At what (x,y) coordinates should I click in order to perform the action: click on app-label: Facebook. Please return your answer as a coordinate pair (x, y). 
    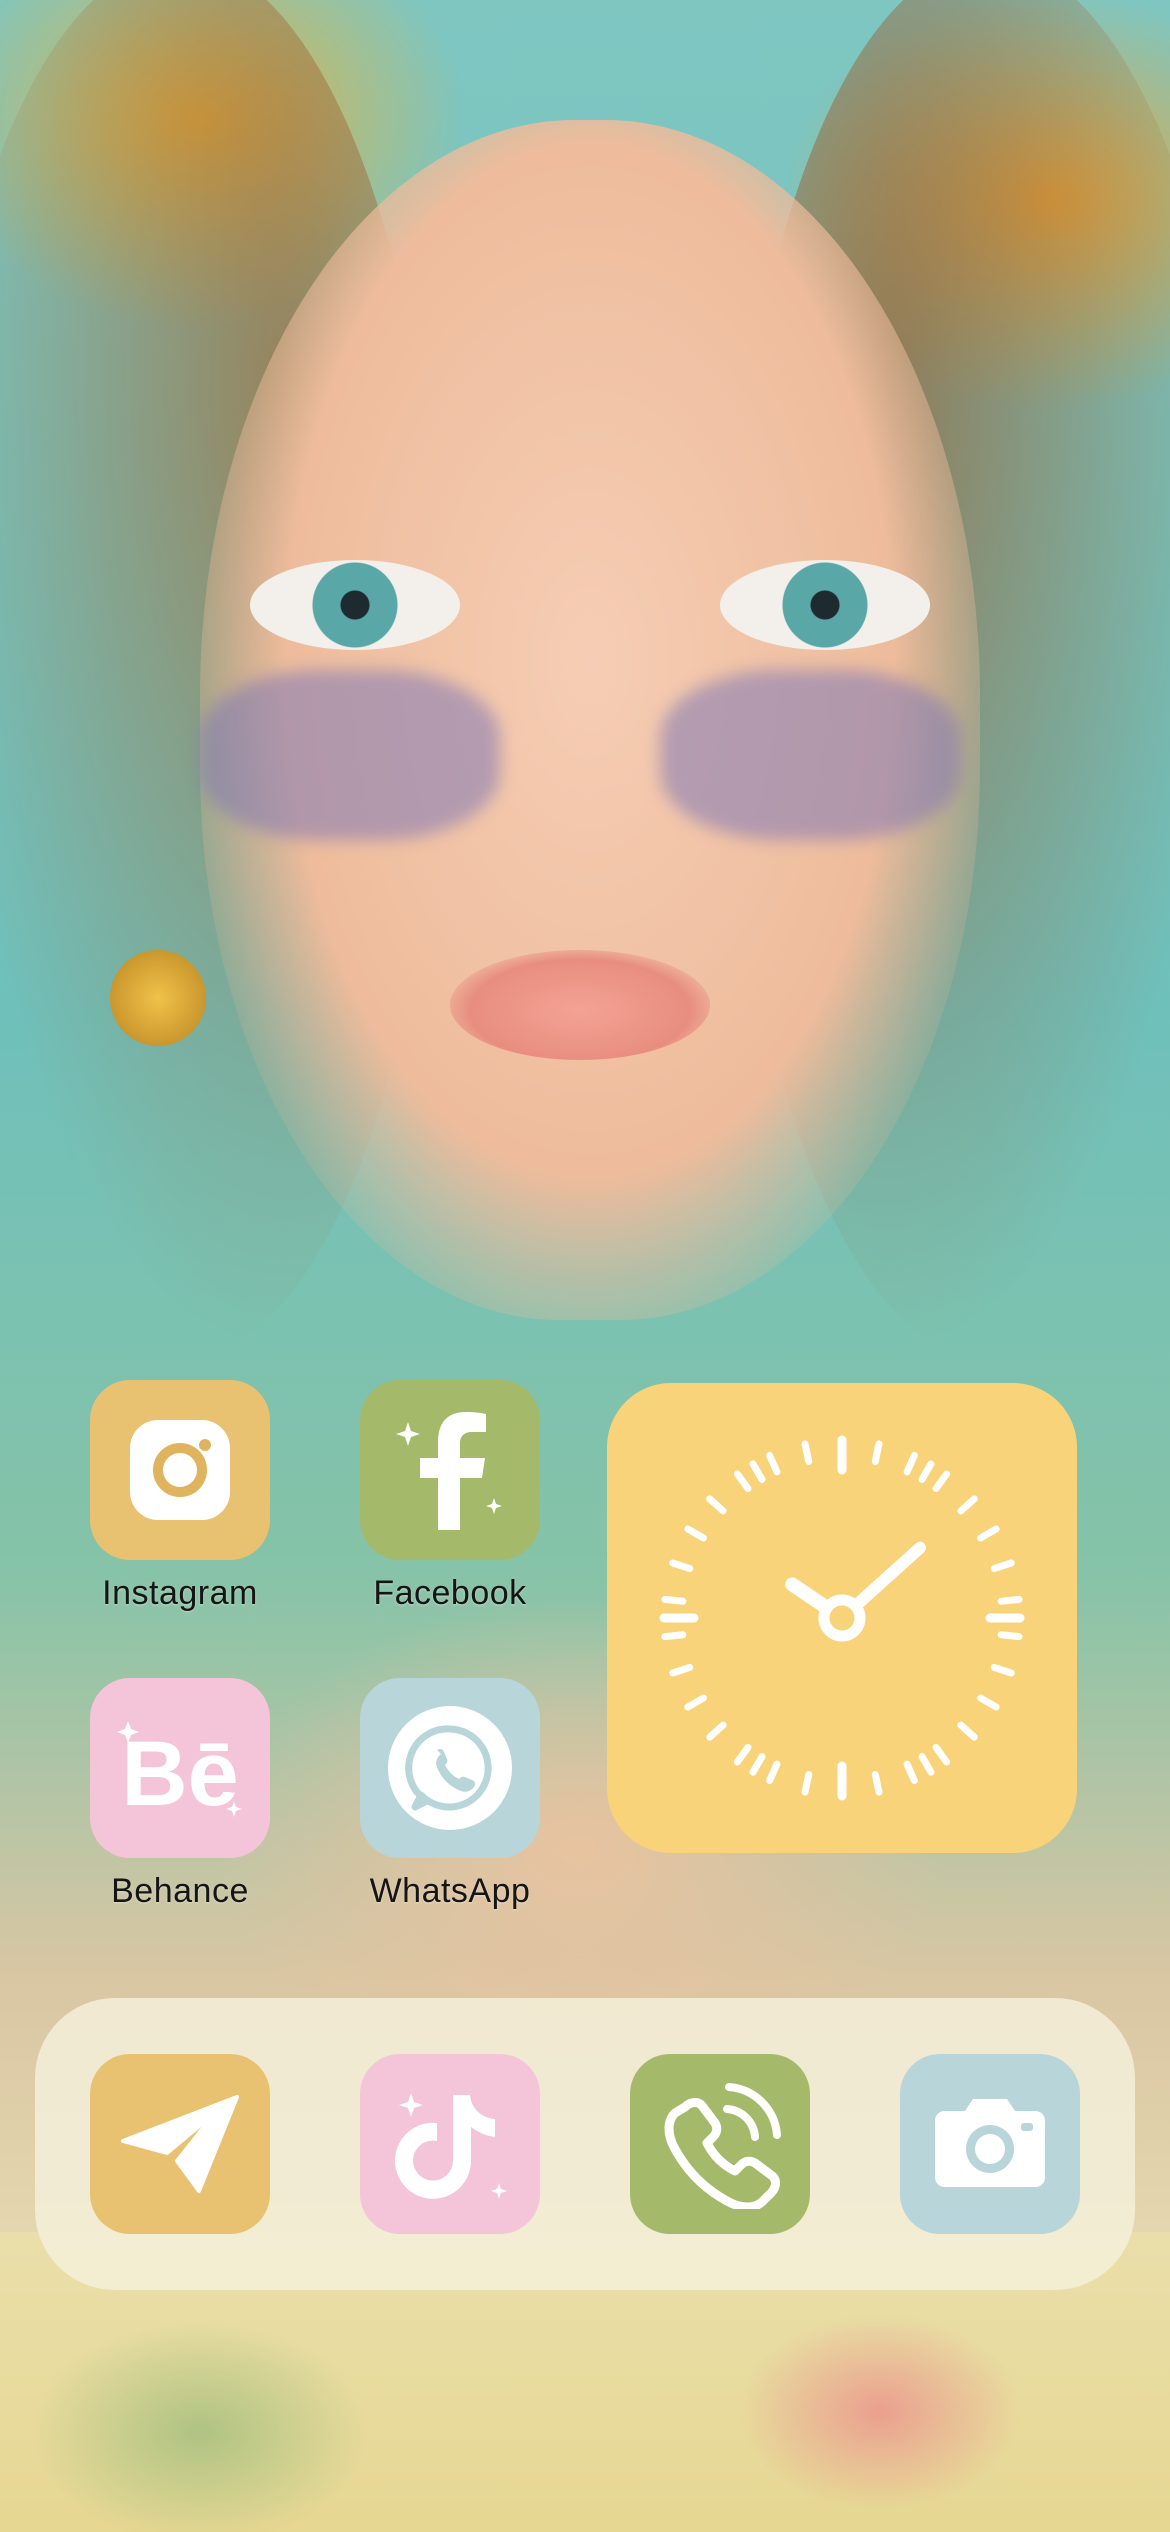
    Looking at the image, I should click on (450, 1593).